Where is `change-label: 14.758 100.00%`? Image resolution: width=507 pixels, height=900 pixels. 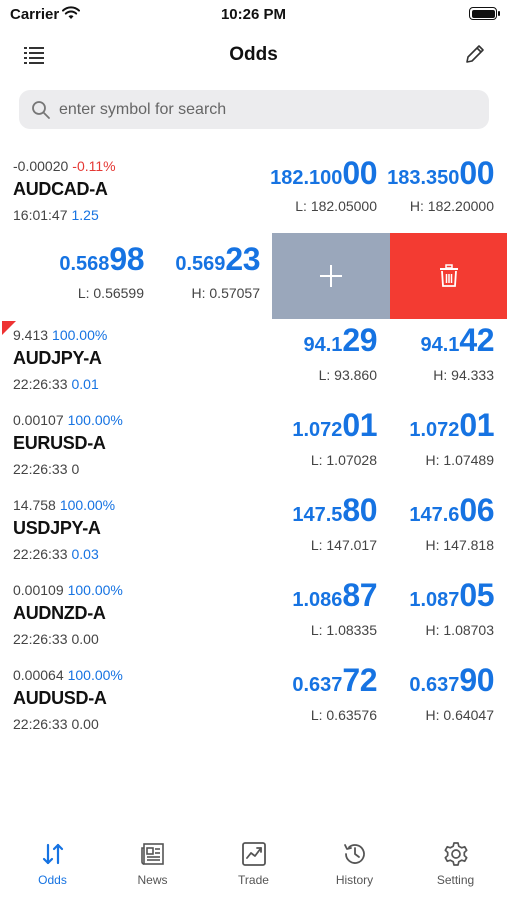 change-label: 14.758 100.00% is located at coordinates (64, 505).